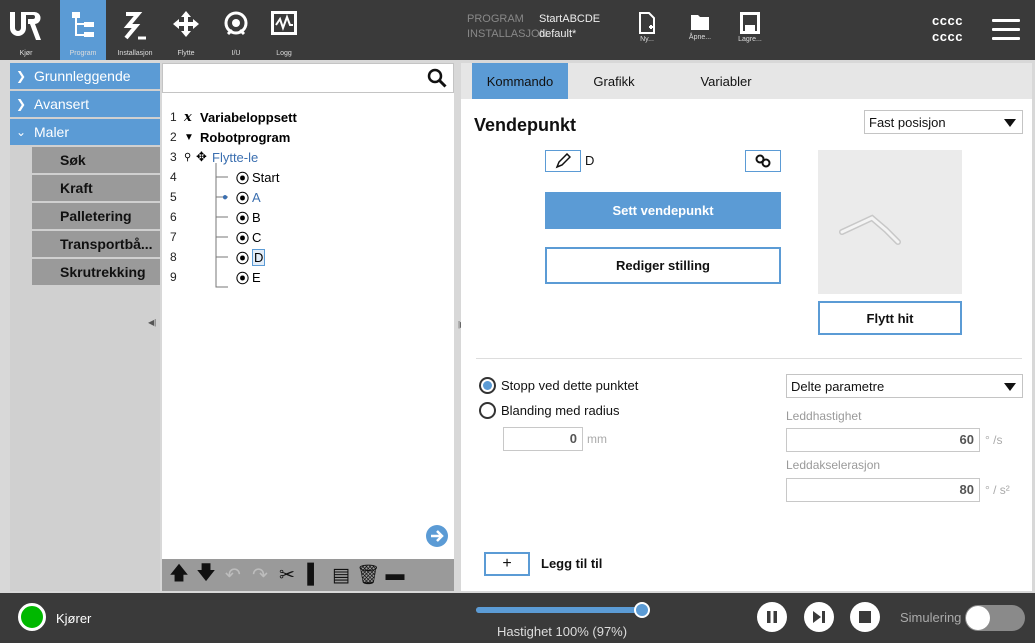 The image size is (1035, 643). What do you see at coordinates (1006, 30) in the screenshot?
I see `hamburger-menu-icon` at bounding box center [1006, 30].